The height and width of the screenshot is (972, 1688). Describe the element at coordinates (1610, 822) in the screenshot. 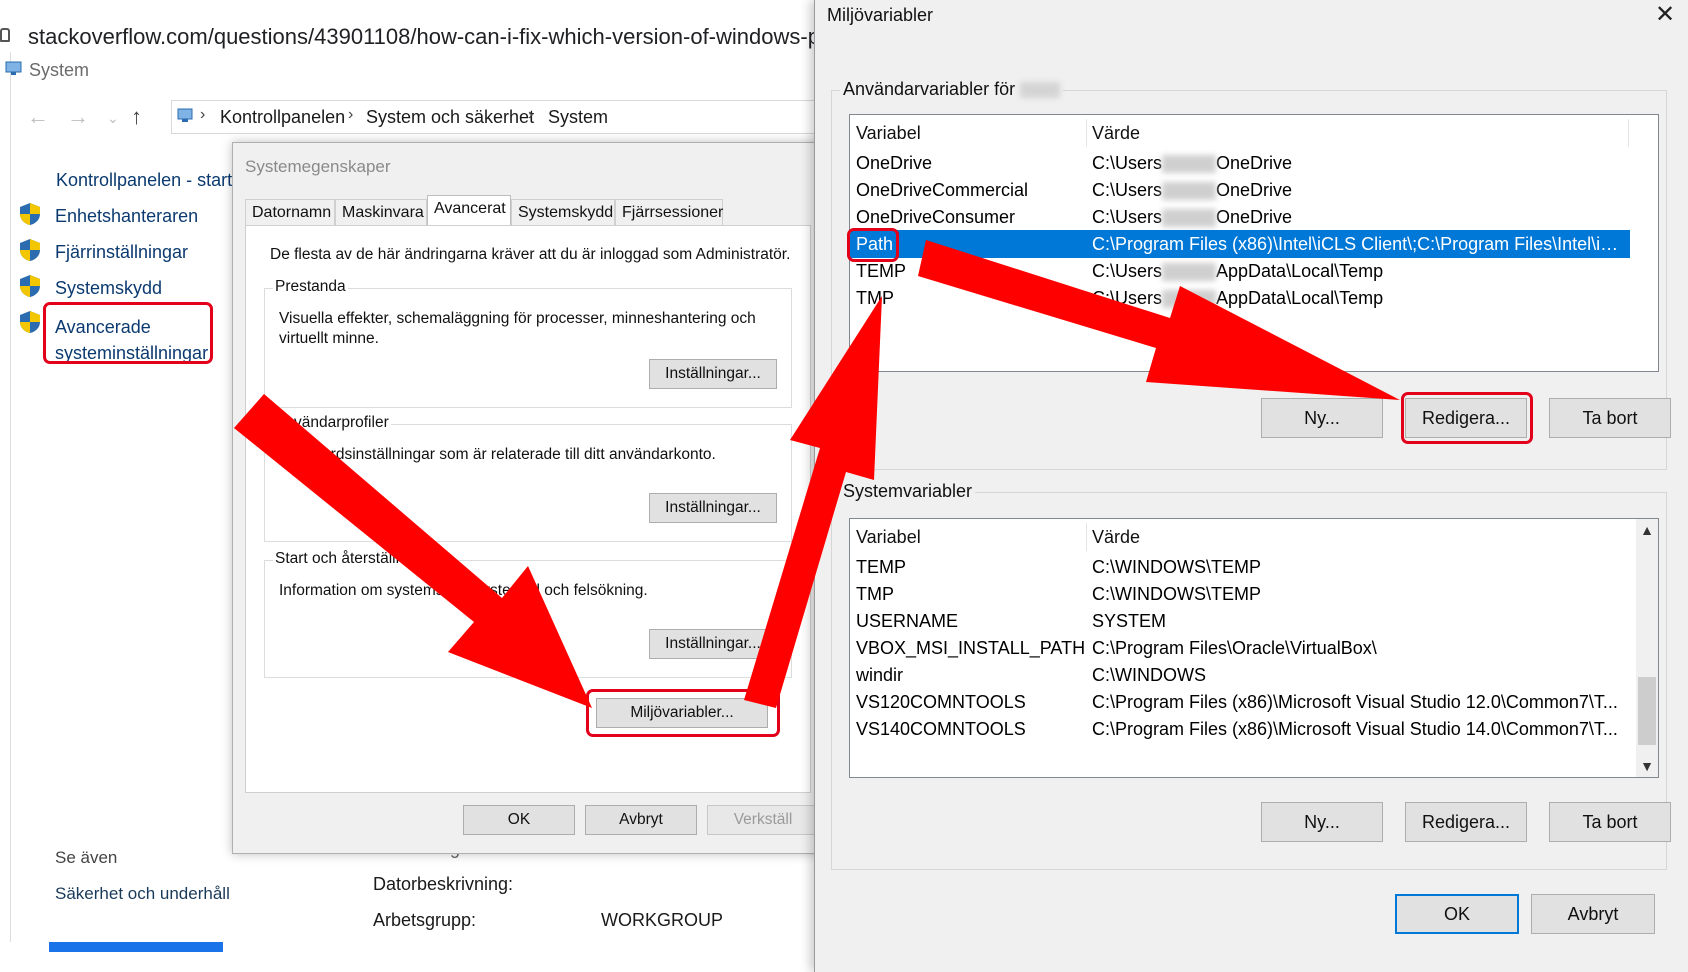

I see `system-delete-button: Ta bort` at that location.